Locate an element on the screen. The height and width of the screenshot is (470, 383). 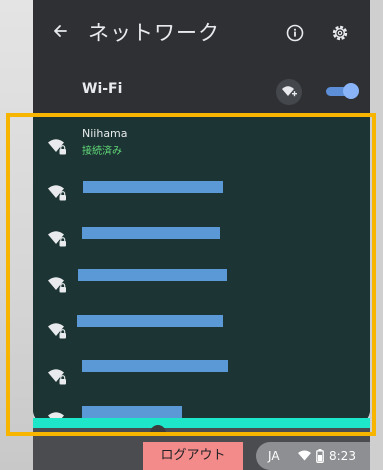
arrow-back-icon is located at coordinates (60, 31).